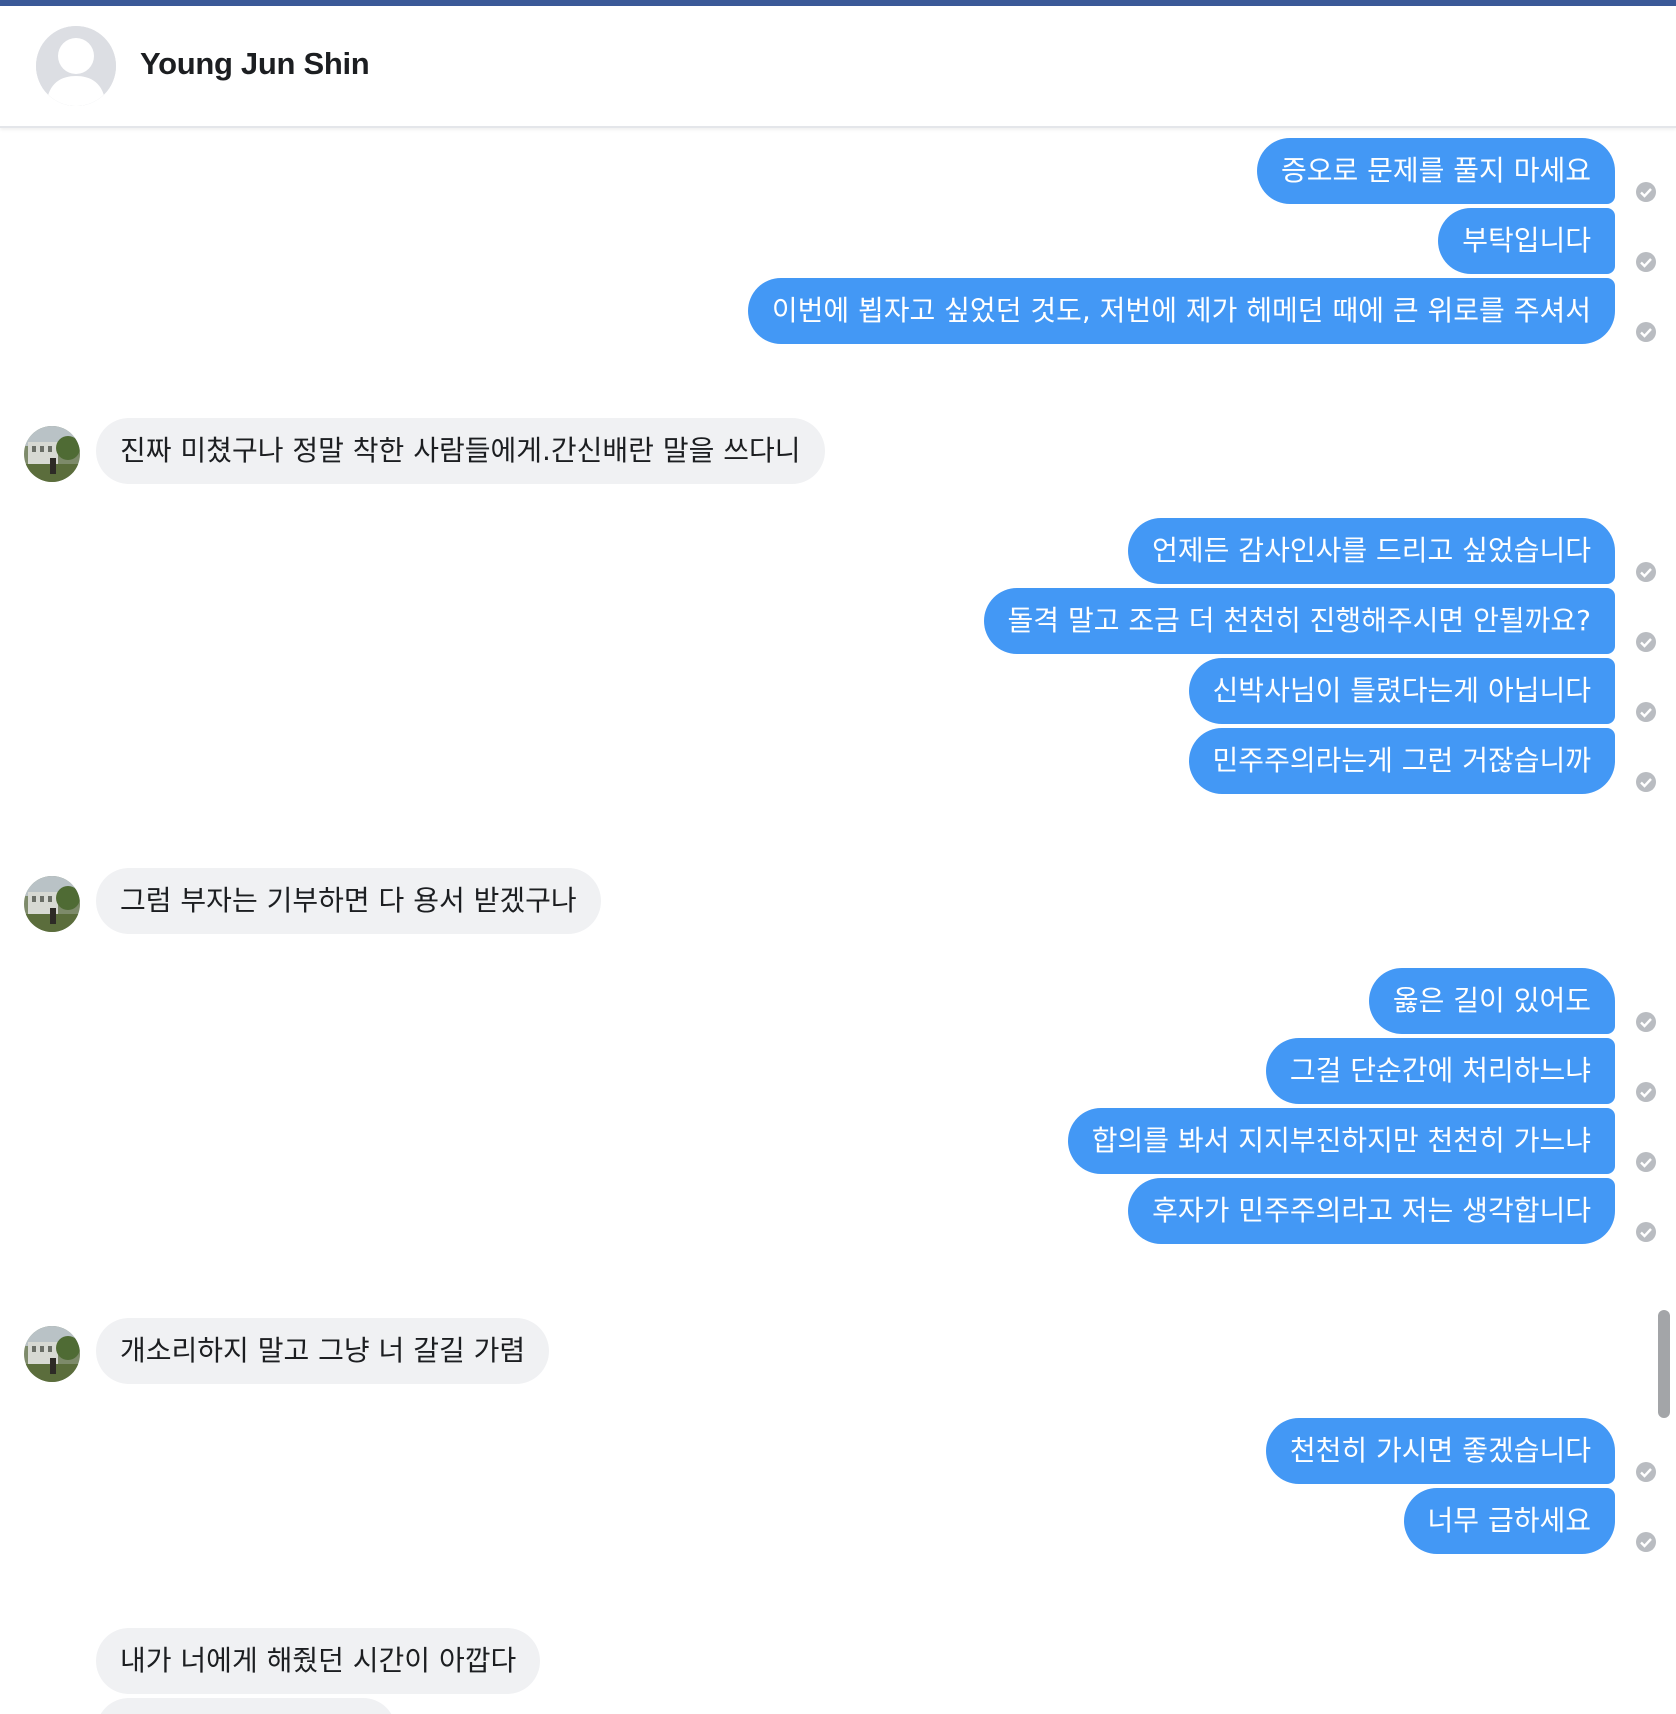 This screenshot has width=1676, height=1714. Describe the element at coordinates (1341, 1141) in the screenshot. I see `outgoing-message: 합의를 봐서 지지부진하지만 천천히 가느냐` at that location.